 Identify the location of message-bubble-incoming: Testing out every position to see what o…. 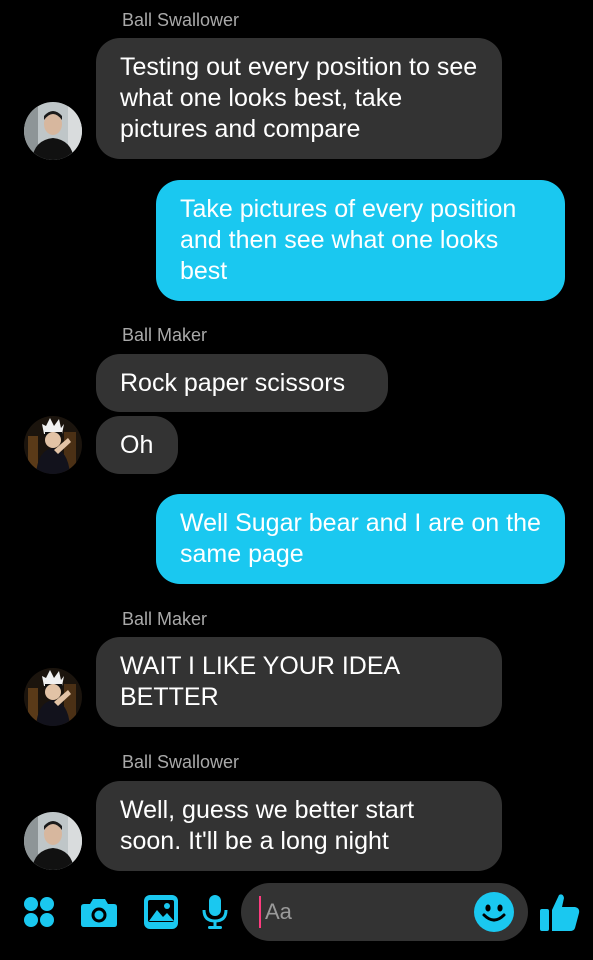
(299, 98).